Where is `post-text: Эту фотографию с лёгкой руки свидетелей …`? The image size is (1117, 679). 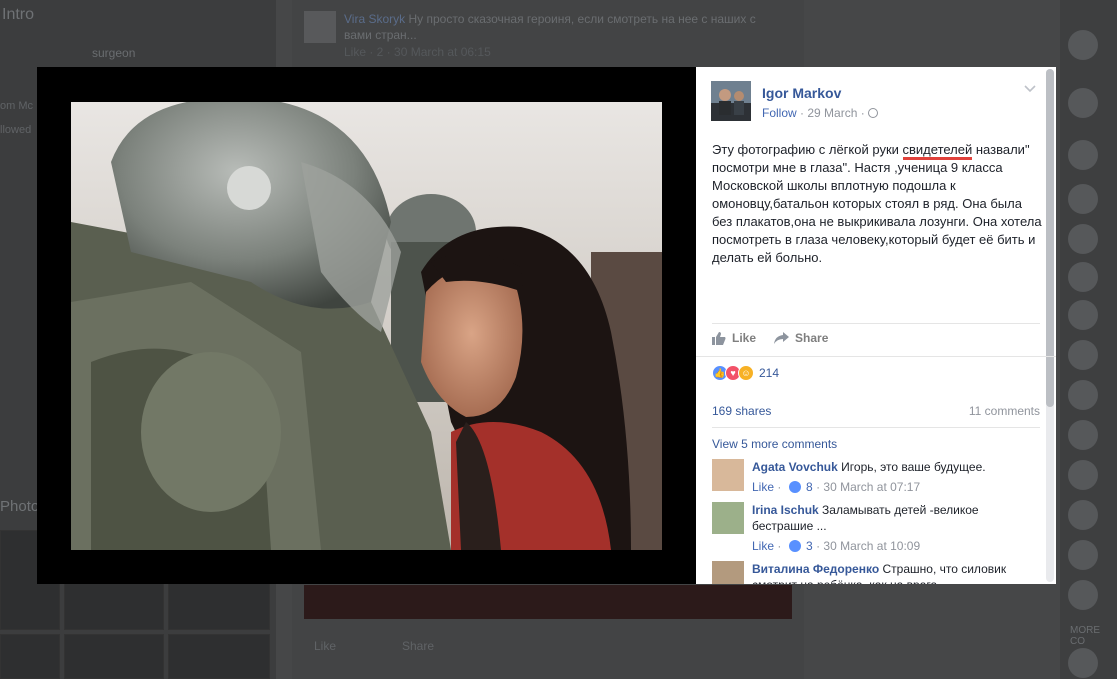 post-text: Эту фотографию с лёгкой руки свидетелей … is located at coordinates (877, 203).